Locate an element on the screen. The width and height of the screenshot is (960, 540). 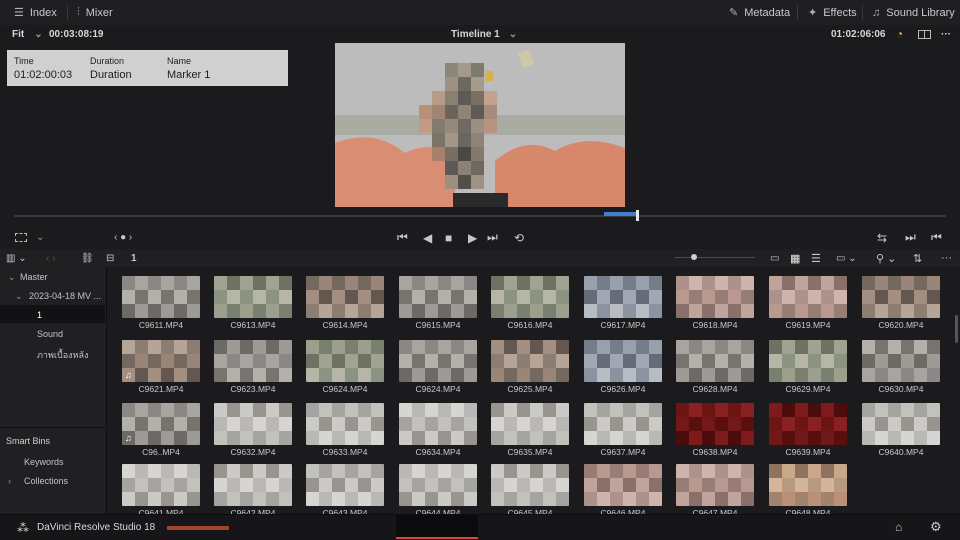
clip-name: C9614.MP4 is located at coordinates (345, 325).